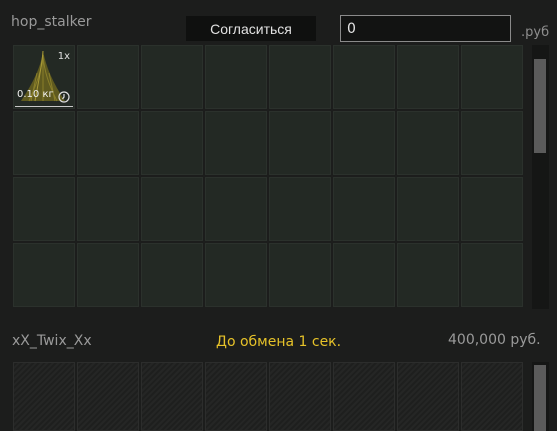 Image resolution: width=557 pixels, height=431 pixels. What do you see at coordinates (251, 28) in the screenshot?
I see `accept-button: Согласиться` at bounding box center [251, 28].